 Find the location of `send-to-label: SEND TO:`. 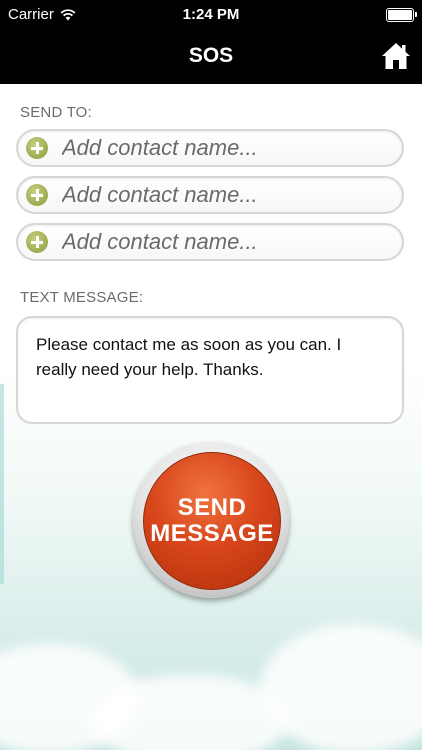

send-to-label: SEND TO: is located at coordinates (56, 112).